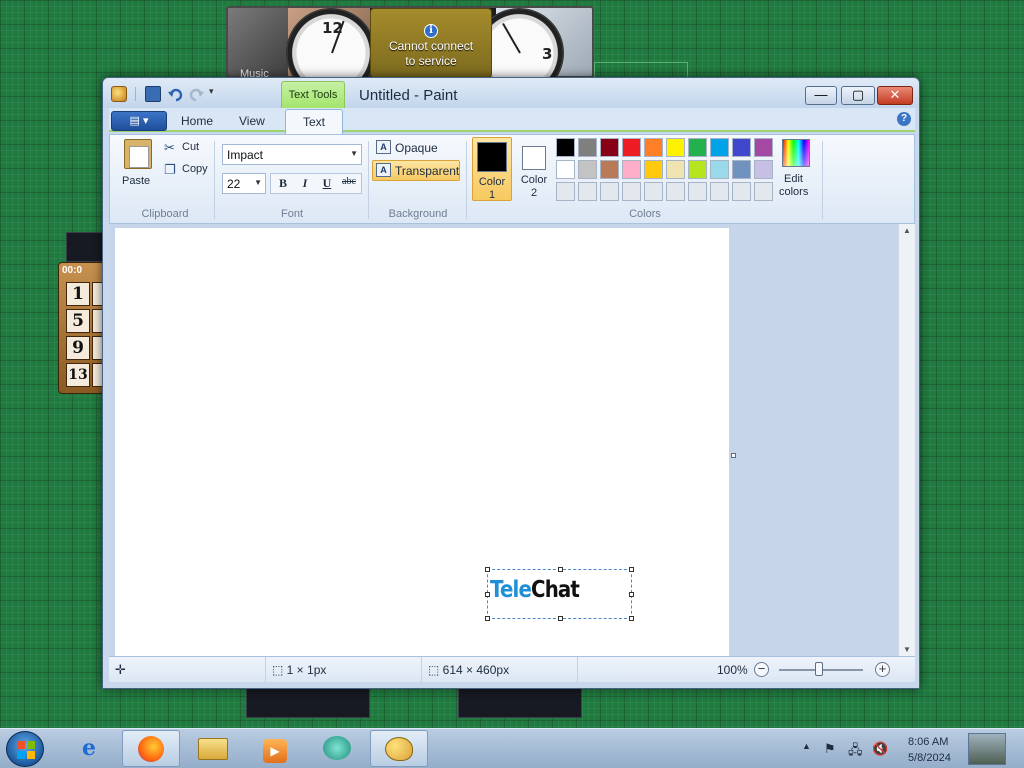  What do you see at coordinates (416, 147) in the screenshot?
I see `opaque-button: A Opaque` at bounding box center [416, 147].